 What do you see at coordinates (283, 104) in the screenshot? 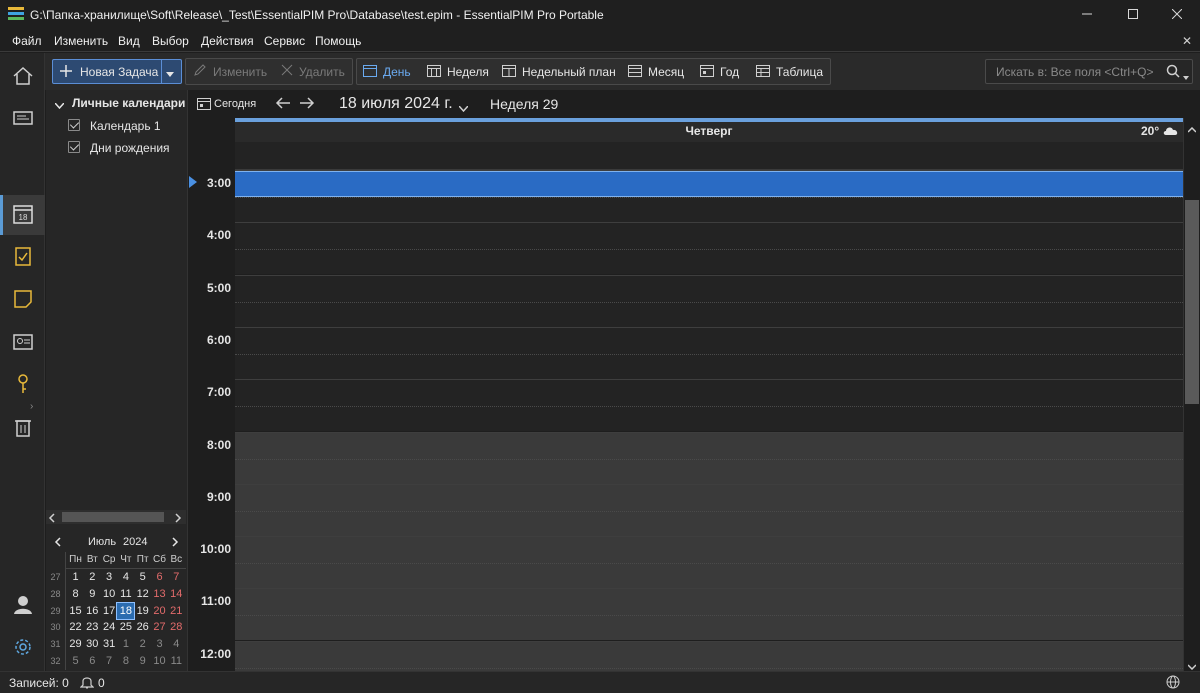
I see `arrow-left-icon` at bounding box center [283, 104].